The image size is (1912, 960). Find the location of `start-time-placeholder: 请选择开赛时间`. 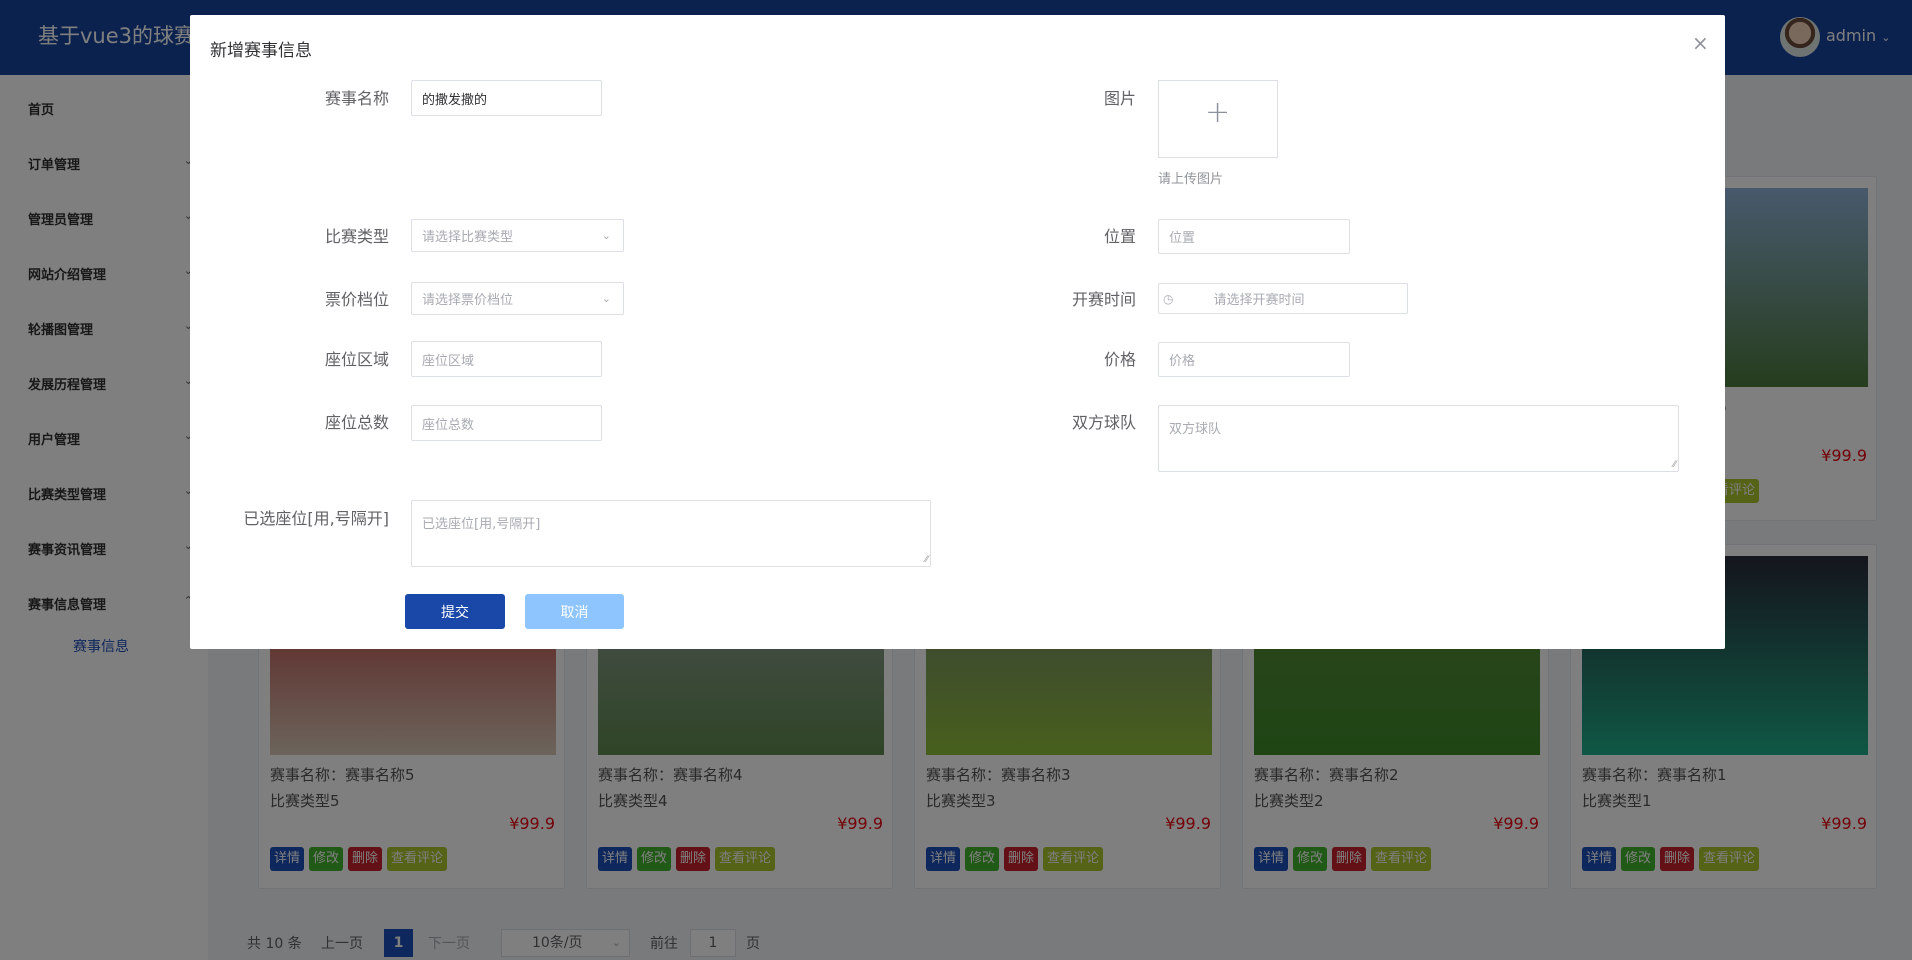

start-time-placeholder: 请选择开赛时间 is located at coordinates (1259, 300).